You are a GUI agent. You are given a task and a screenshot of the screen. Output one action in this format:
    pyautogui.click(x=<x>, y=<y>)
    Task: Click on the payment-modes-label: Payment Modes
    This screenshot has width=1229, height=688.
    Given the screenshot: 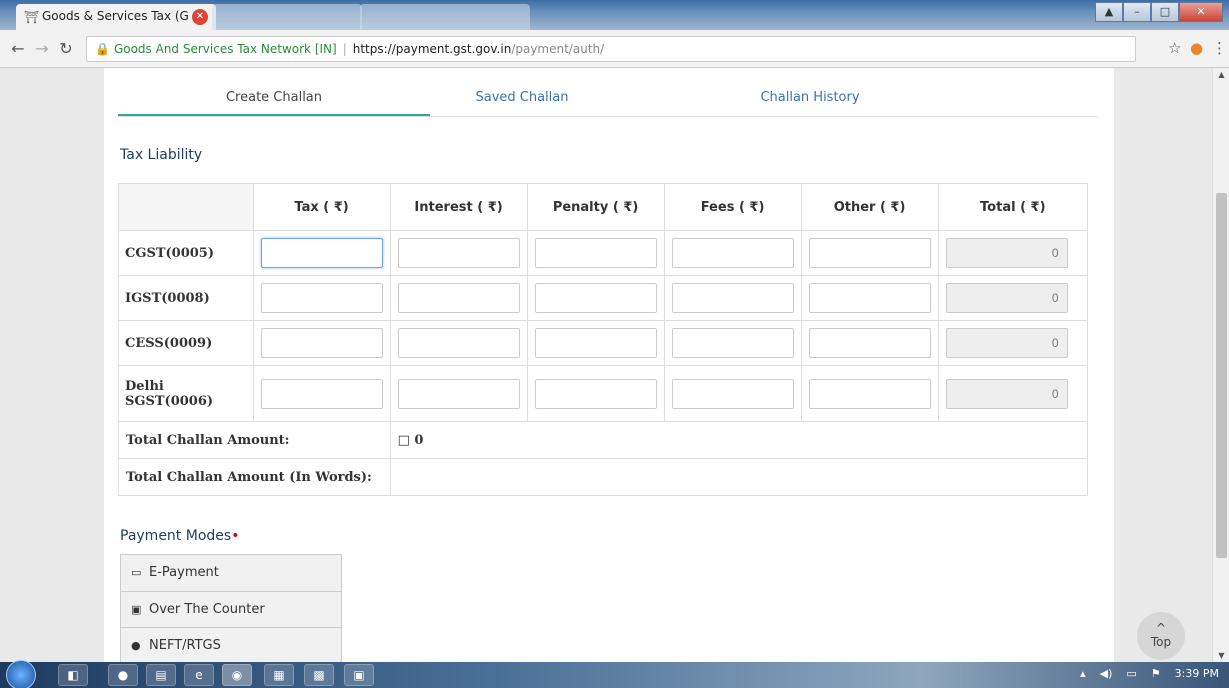 What is the action you would take?
    pyautogui.click(x=176, y=536)
    